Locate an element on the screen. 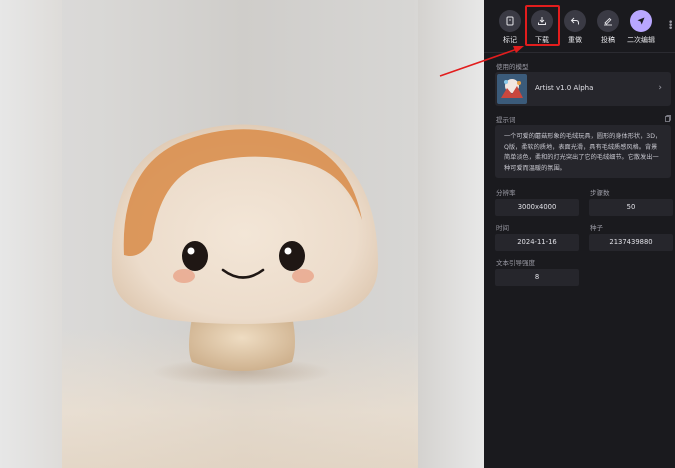 This screenshot has height=468, width=675. model-section-label: 使用的模型 is located at coordinates (512, 67).